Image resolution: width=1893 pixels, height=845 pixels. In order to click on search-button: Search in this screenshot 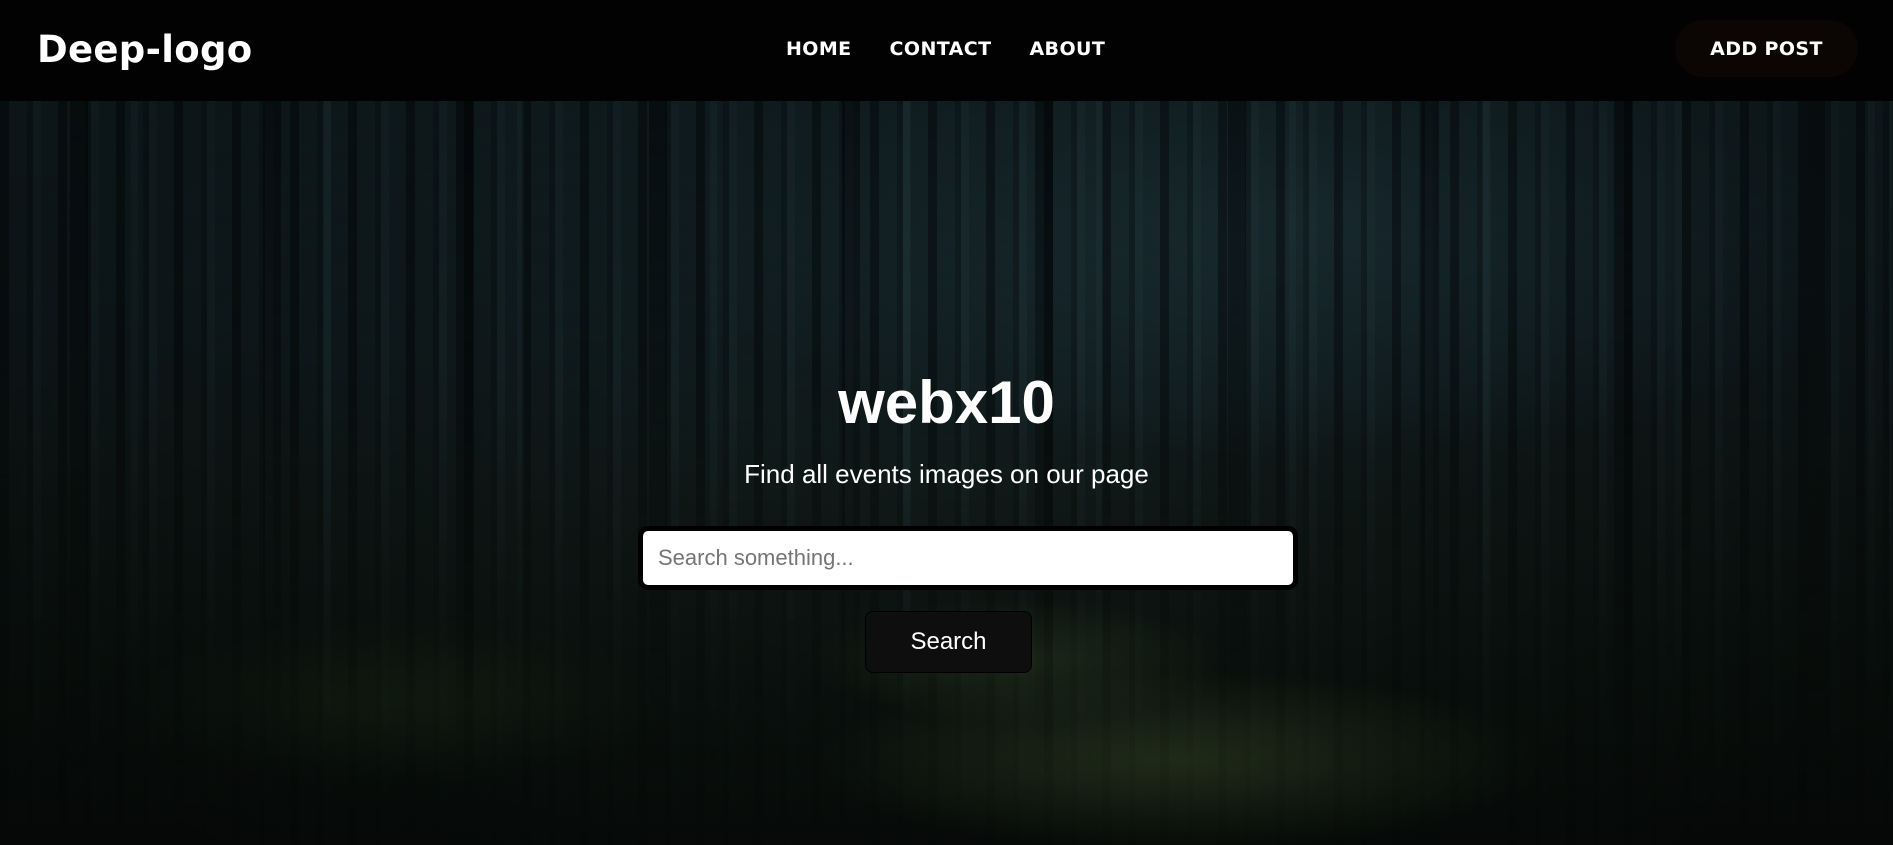, I will do `click(948, 642)`.